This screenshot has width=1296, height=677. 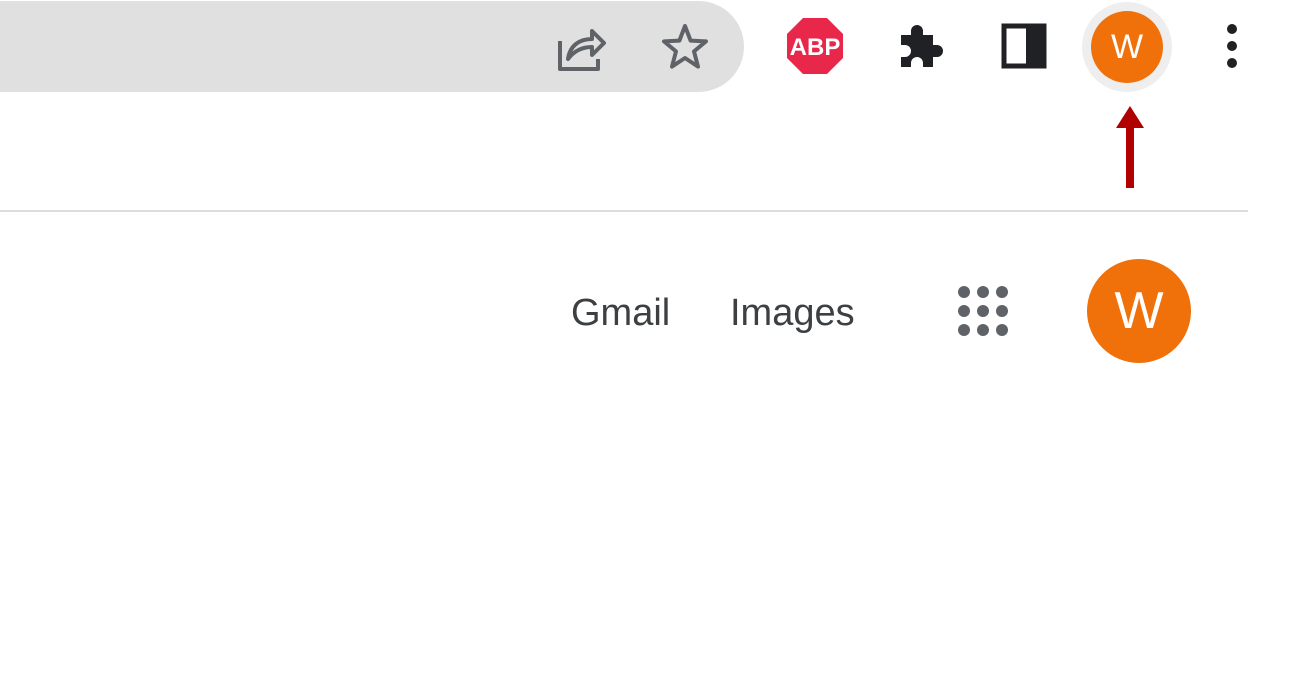 What do you see at coordinates (372, 46) in the screenshot?
I see `address-bar` at bounding box center [372, 46].